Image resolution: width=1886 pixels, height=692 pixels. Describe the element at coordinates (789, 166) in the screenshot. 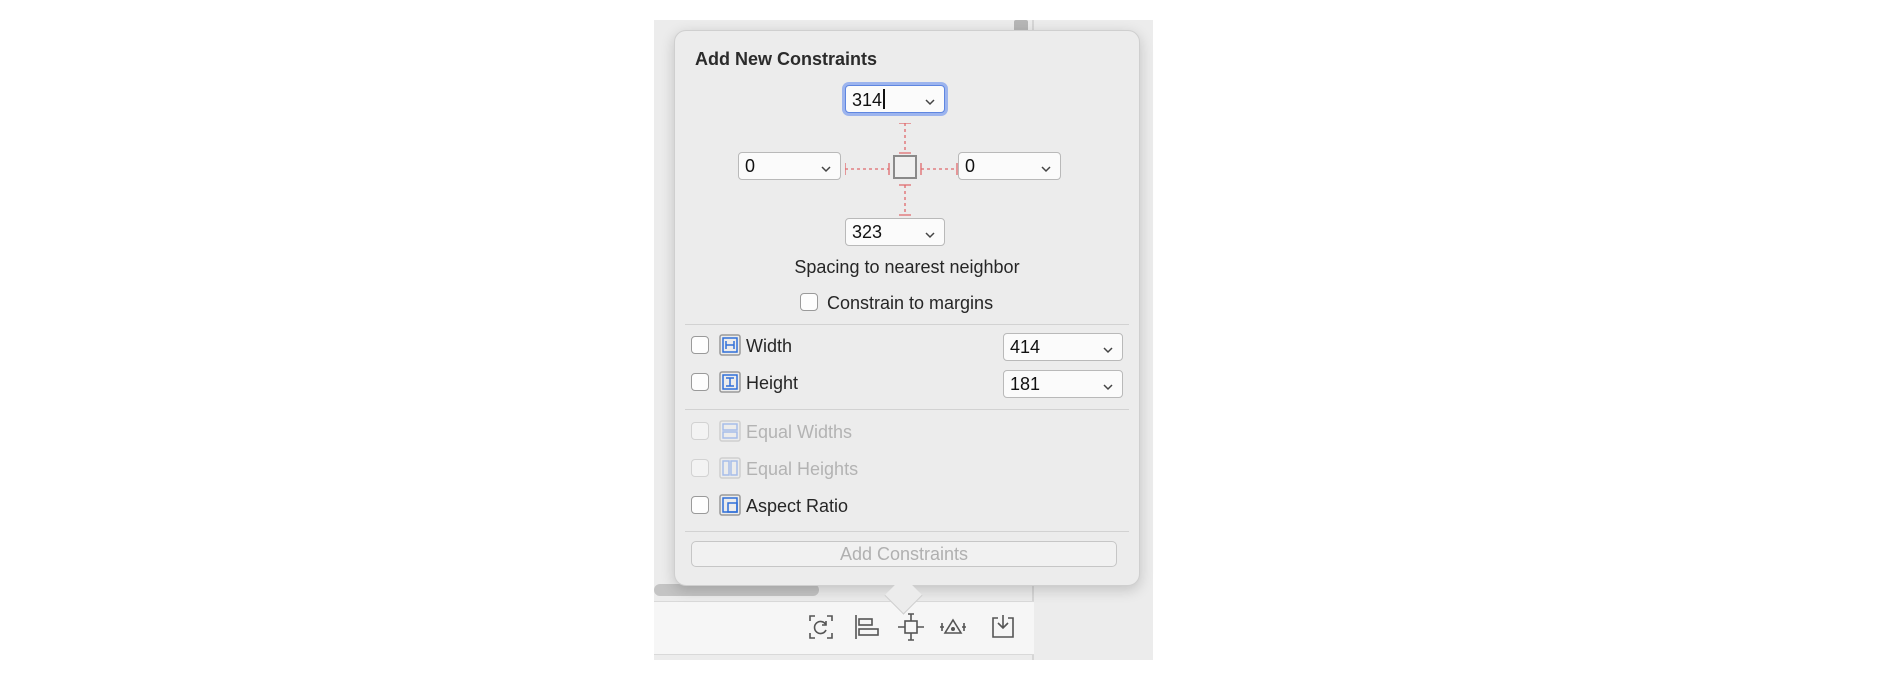

I see `leading-spacing-field: 0` at that location.